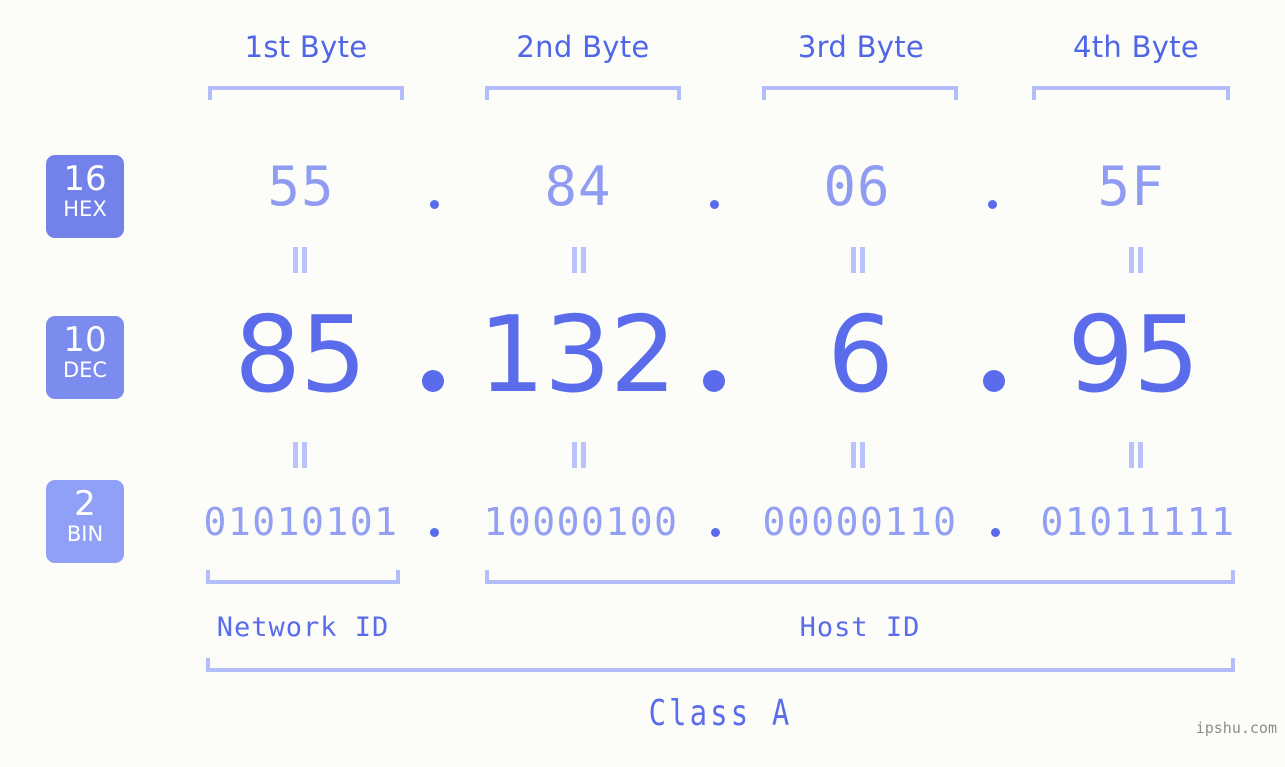  I want to click on hex-octet-2: 84, so click(578, 186).